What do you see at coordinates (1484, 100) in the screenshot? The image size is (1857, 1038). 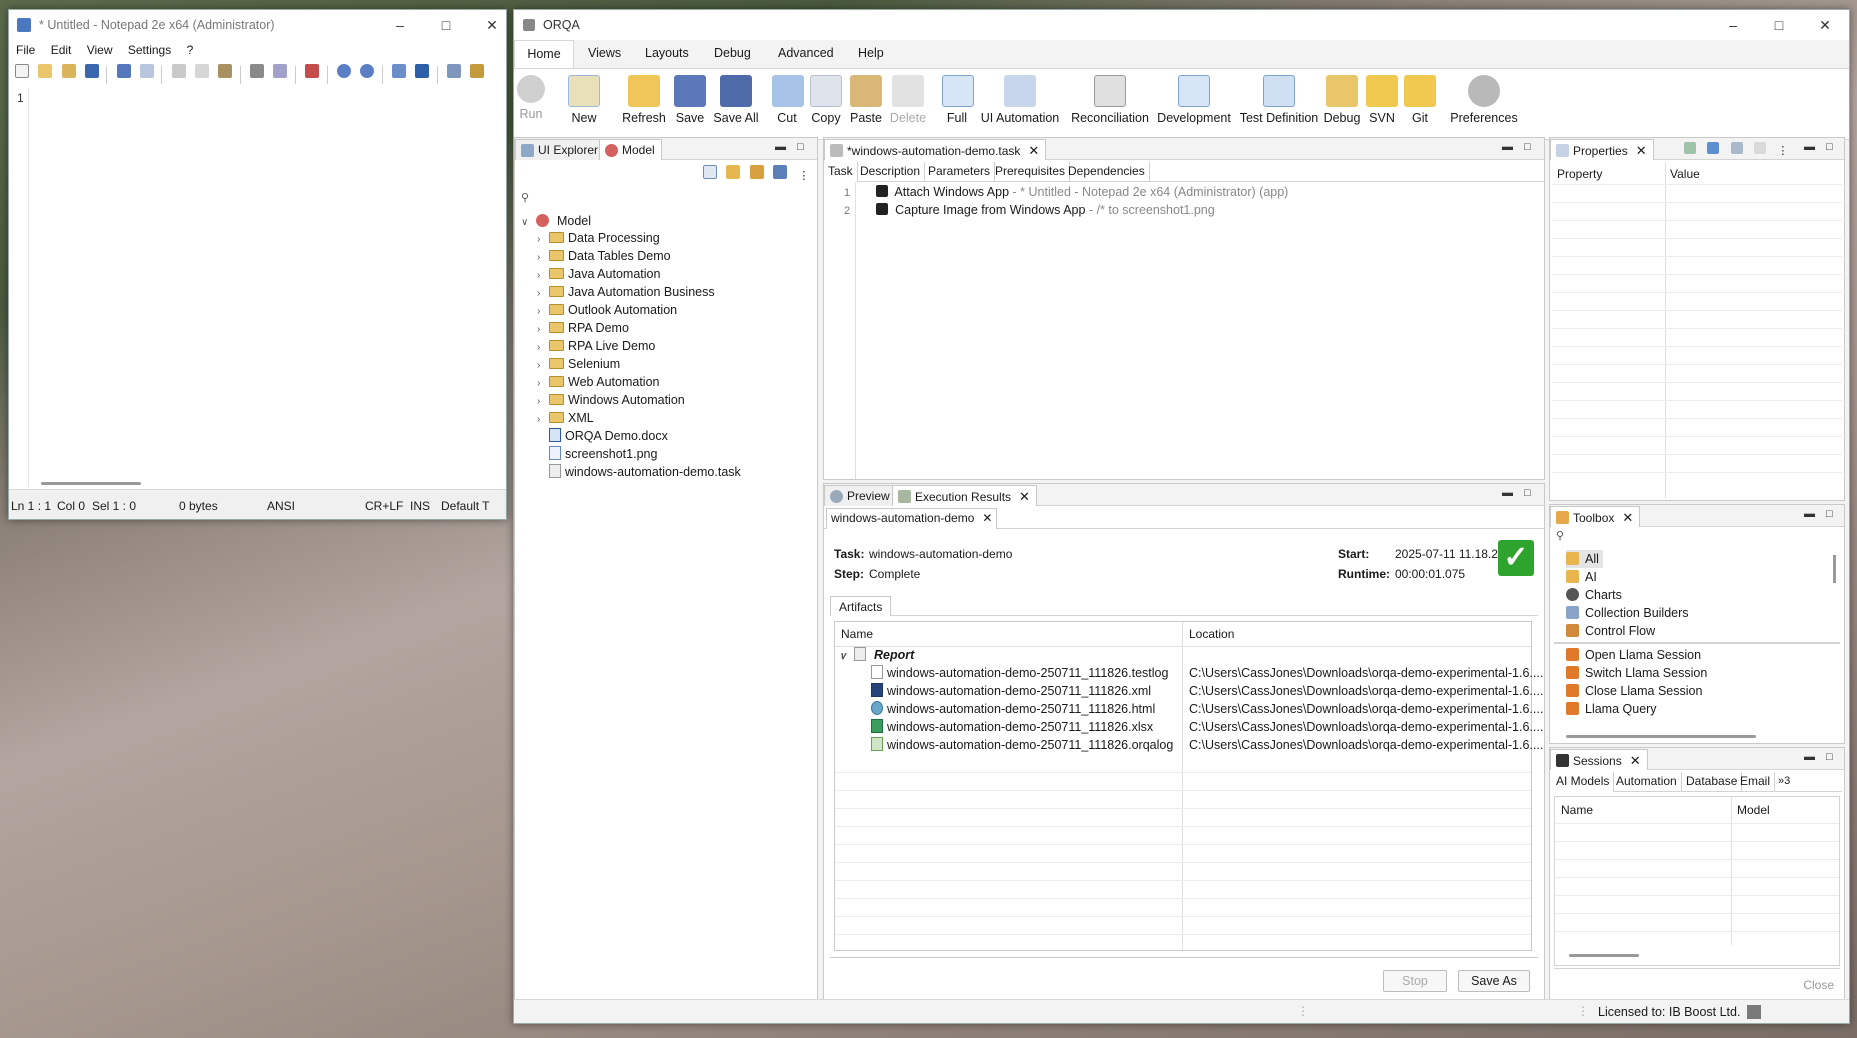 I see `preferences-button: Preferences` at bounding box center [1484, 100].